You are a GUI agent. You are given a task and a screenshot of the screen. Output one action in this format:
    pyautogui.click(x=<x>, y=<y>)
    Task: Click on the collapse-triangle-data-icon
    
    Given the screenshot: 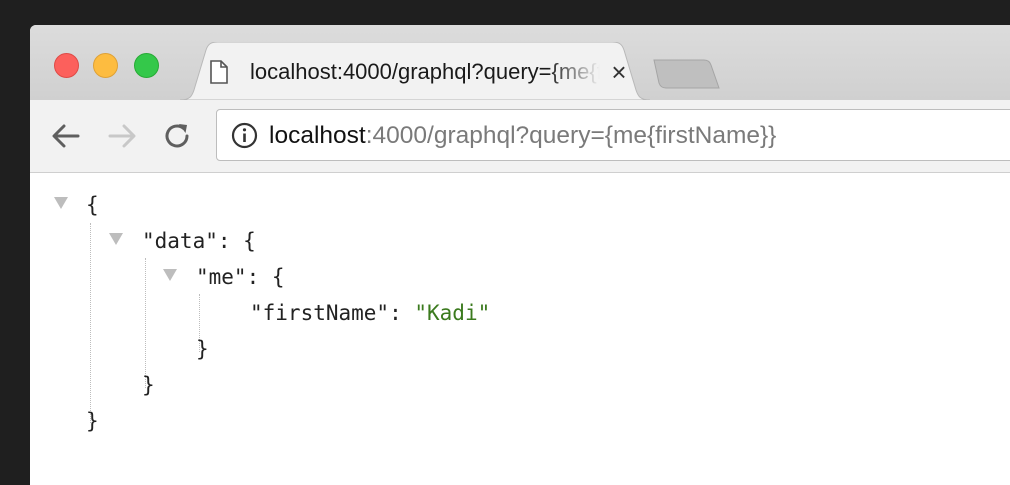 What is the action you would take?
    pyautogui.click(x=116, y=239)
    